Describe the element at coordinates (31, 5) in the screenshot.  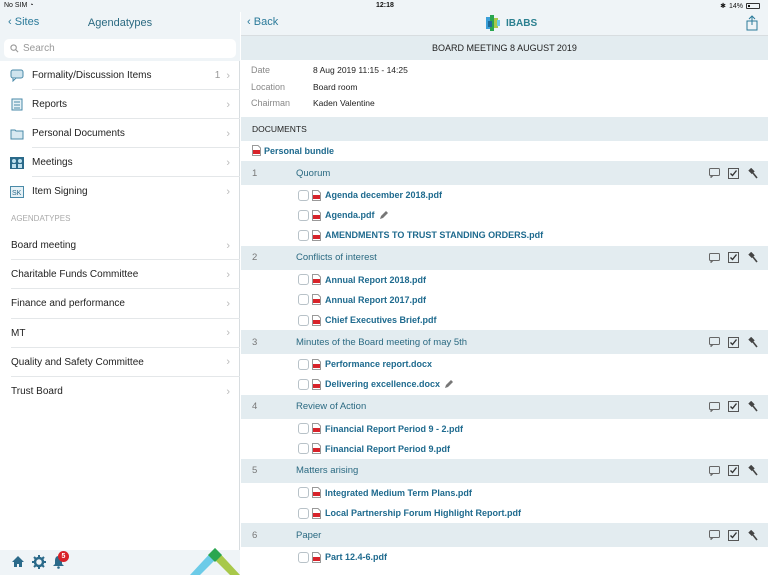
I see `wifi-icon: ◔` at that location.